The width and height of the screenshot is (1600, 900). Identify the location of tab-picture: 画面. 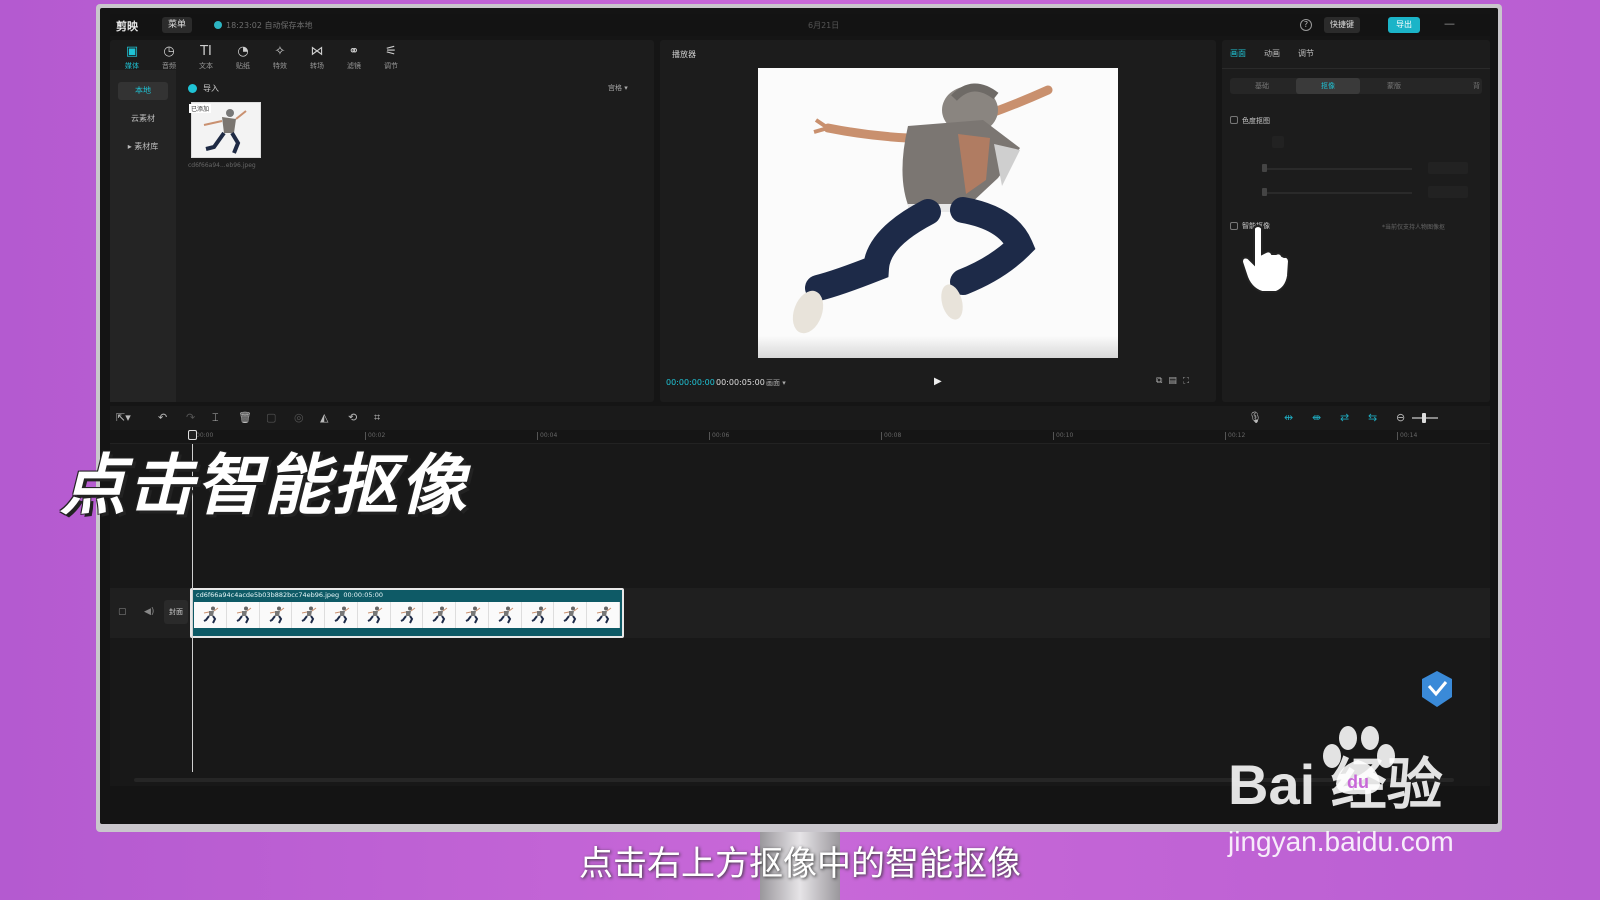
(1238, 53).